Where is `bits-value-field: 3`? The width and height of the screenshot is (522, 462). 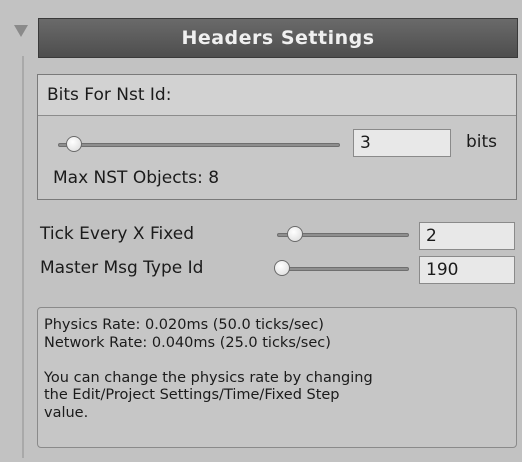
bits-value-field: 3 is located at coordinates (402, 143).